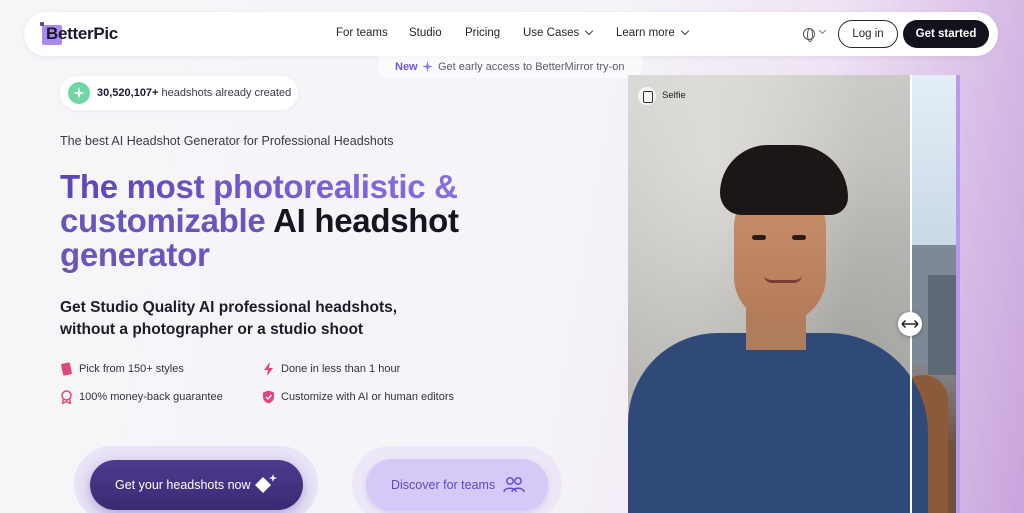 This screenshot has height=513, width=1024. I want to click on logo-dot, so click(42, 24).